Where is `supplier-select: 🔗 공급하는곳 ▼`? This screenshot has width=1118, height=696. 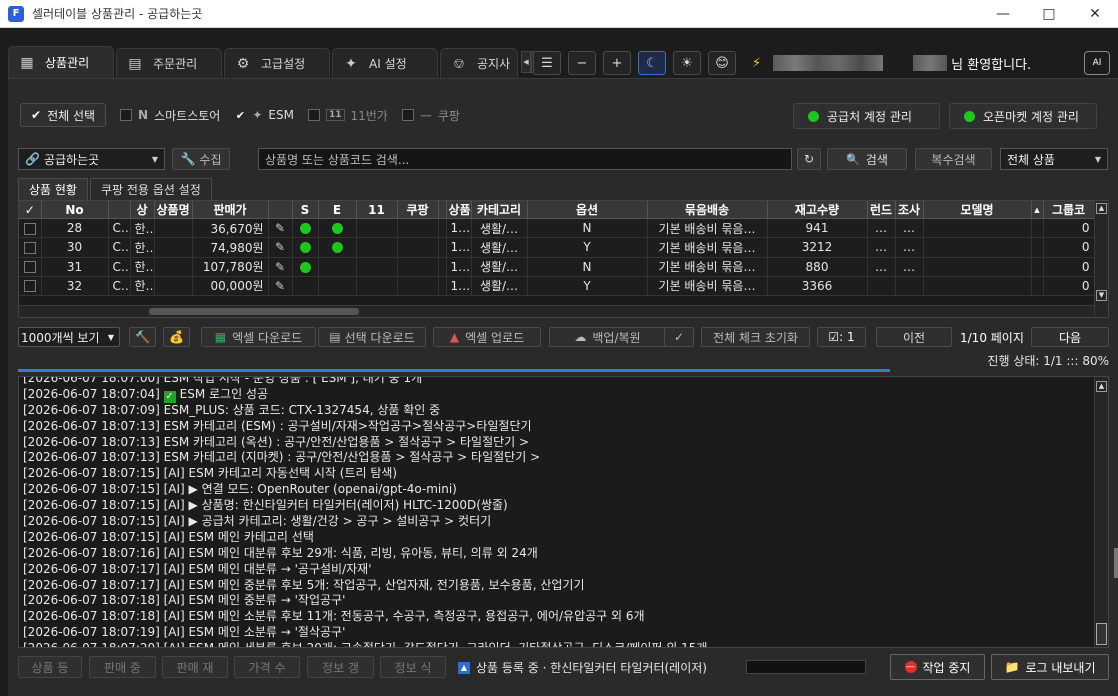 supplier-select: 🔗 공급하는곳 ▼ is located at coordinates (91, 159).